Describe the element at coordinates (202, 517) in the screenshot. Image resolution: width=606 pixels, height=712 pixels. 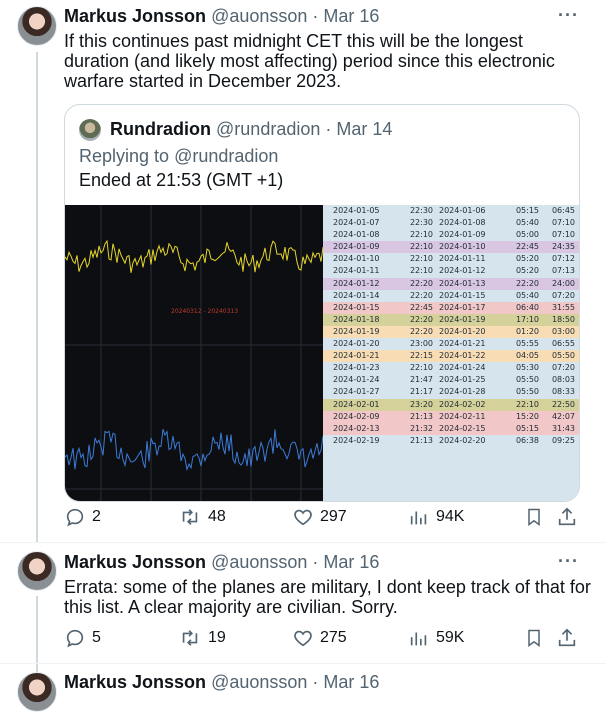
I see `retweet-button: 48` at that location.